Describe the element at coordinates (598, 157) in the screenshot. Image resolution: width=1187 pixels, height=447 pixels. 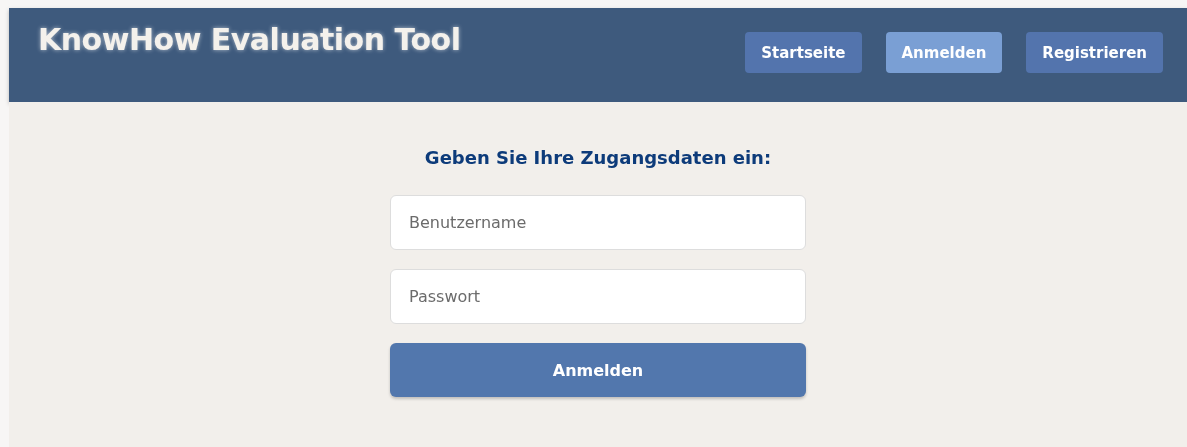
I see `form-heading: Geben Sie Ihre Zugangsdaten ein:` at that location.